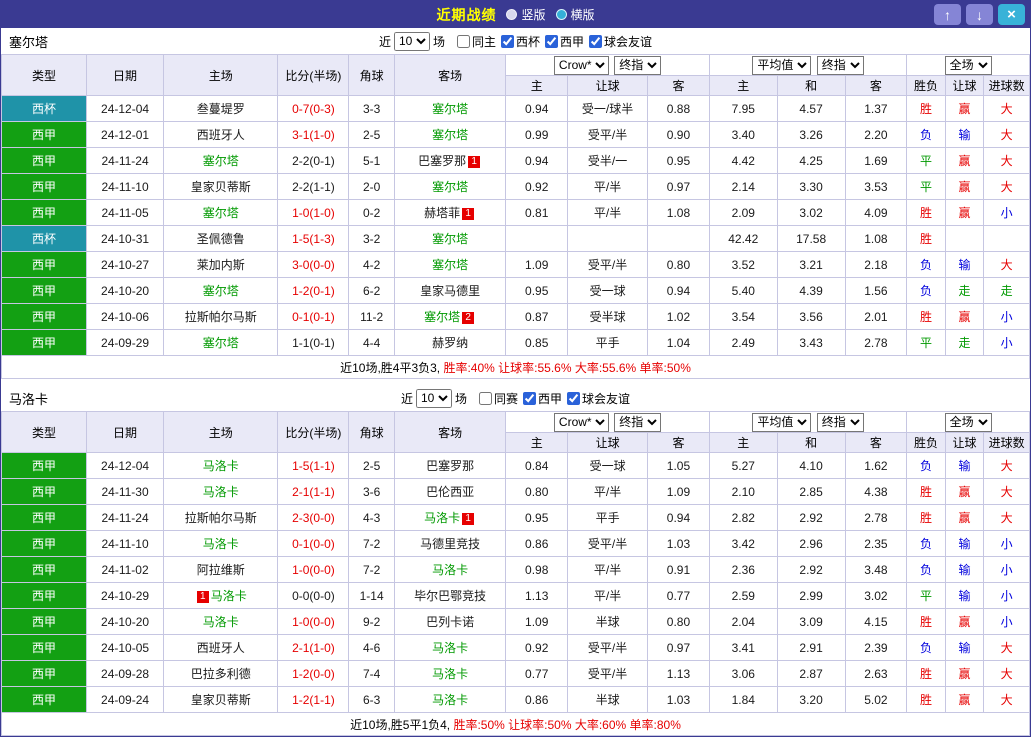 The width and height of the screenshot is (1031, 737). I want to click on score-cell: 1-0(1-0), so click(313, 212).